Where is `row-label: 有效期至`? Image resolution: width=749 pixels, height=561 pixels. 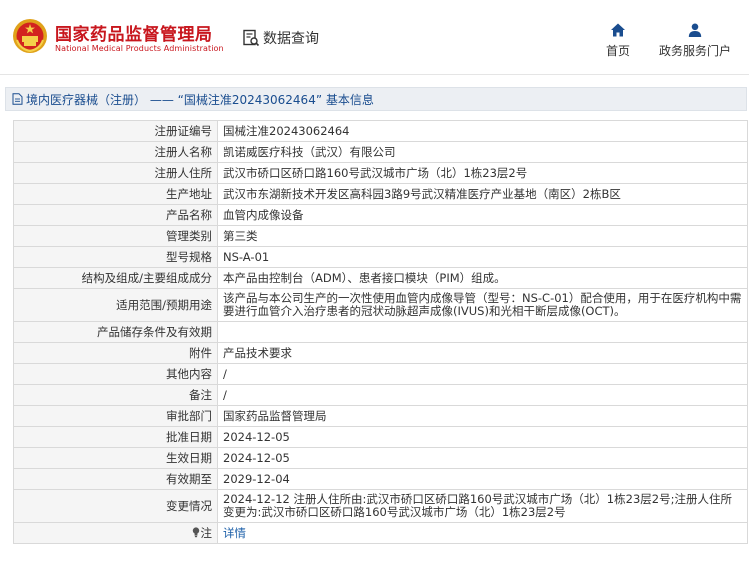 row-label: 有效期至 is located at coordinates (115, 479).